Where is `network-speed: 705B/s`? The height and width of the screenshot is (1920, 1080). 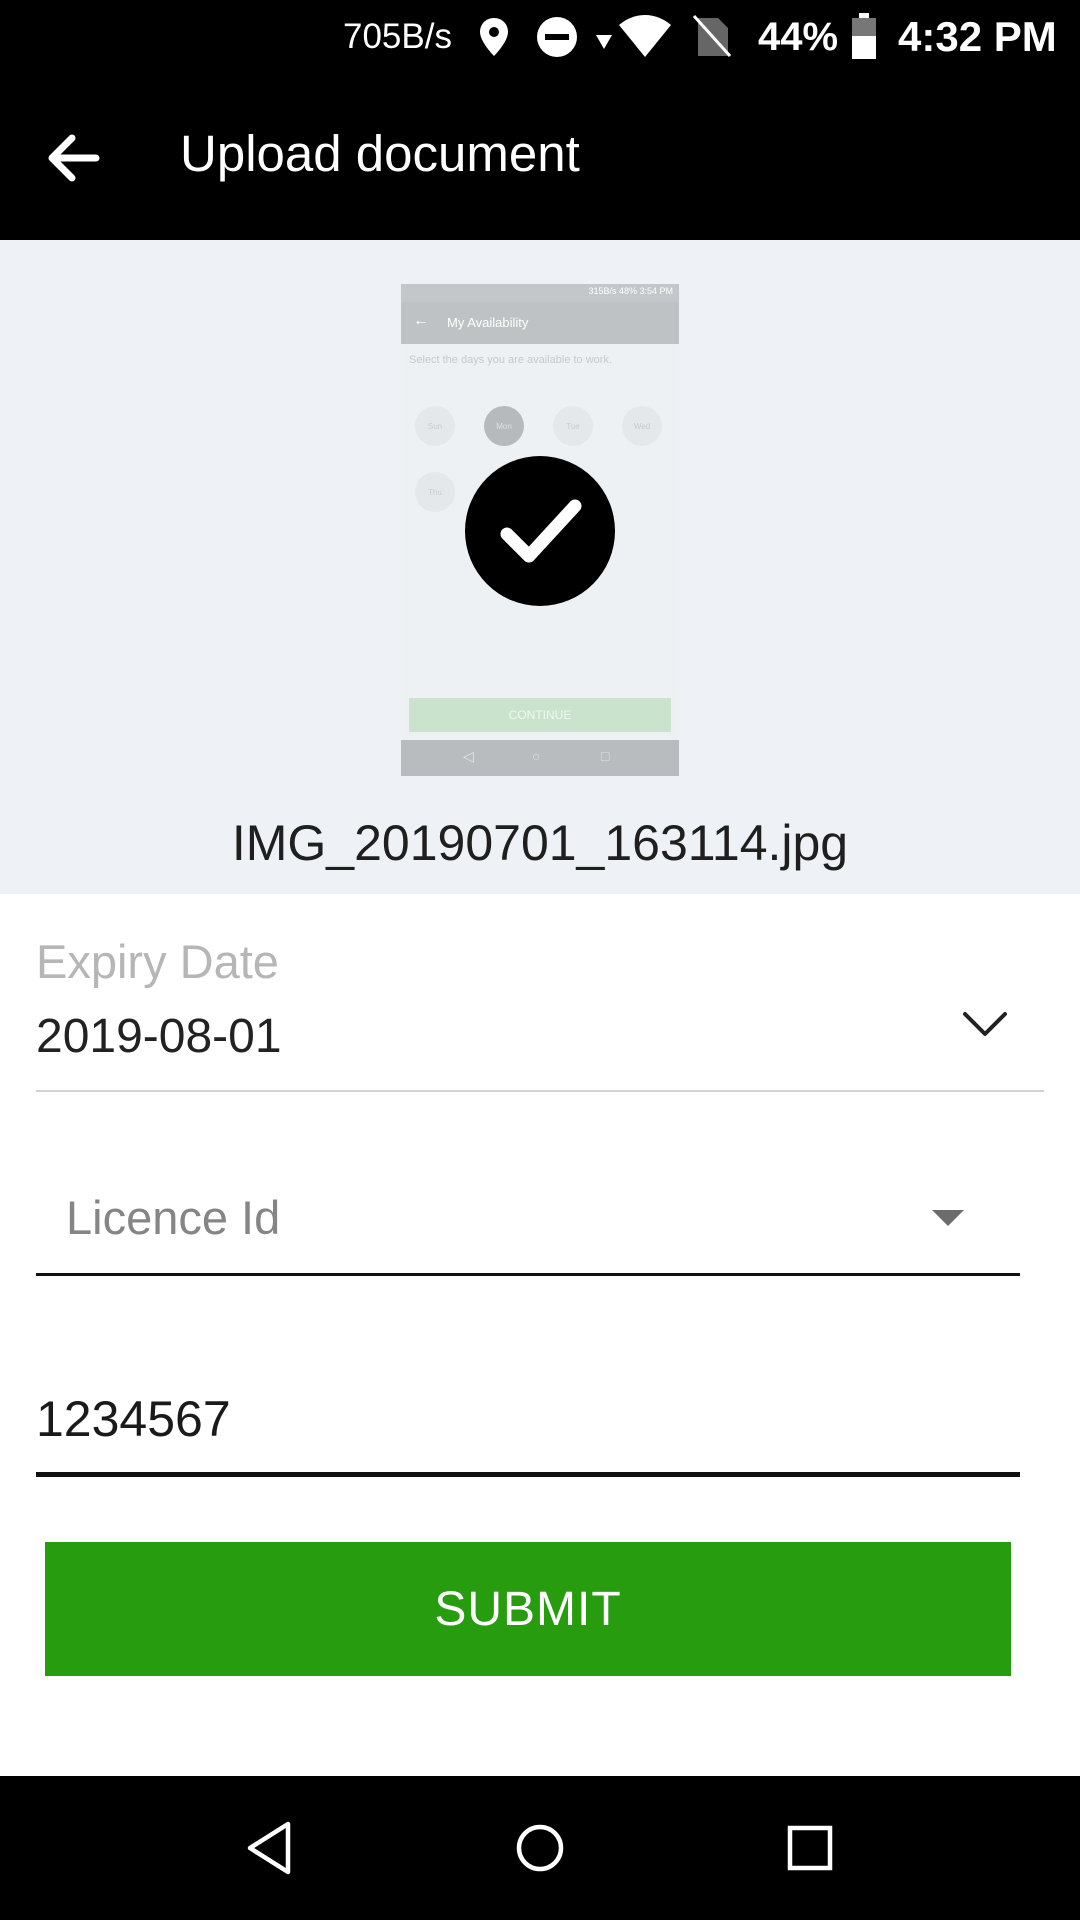
network-speed: 705B/s is located at coordinates (397, 36).